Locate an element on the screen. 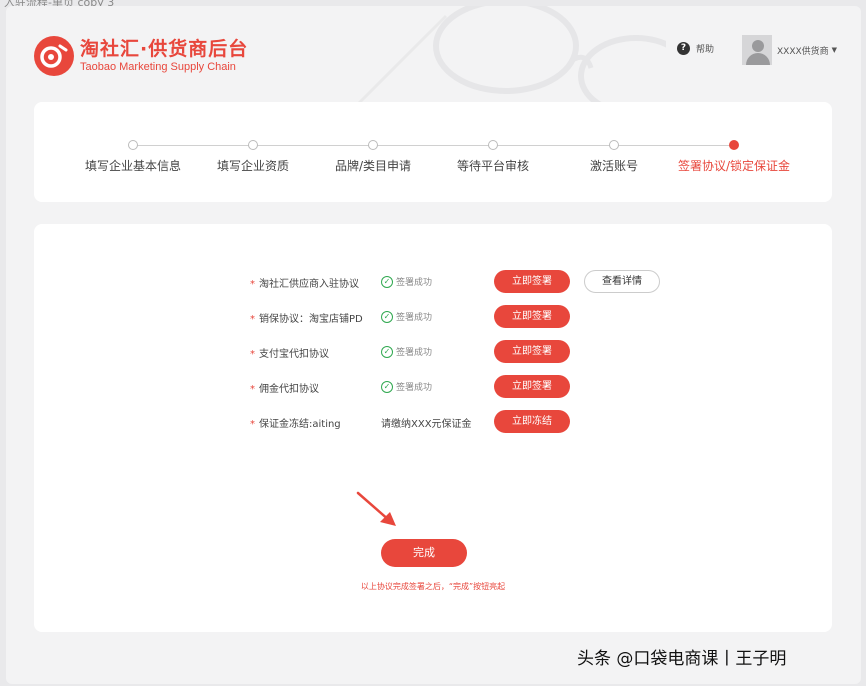 The height and width of the screenshot is (686, 866). step-5: 激活账号 is located at coordinates (614, 157).